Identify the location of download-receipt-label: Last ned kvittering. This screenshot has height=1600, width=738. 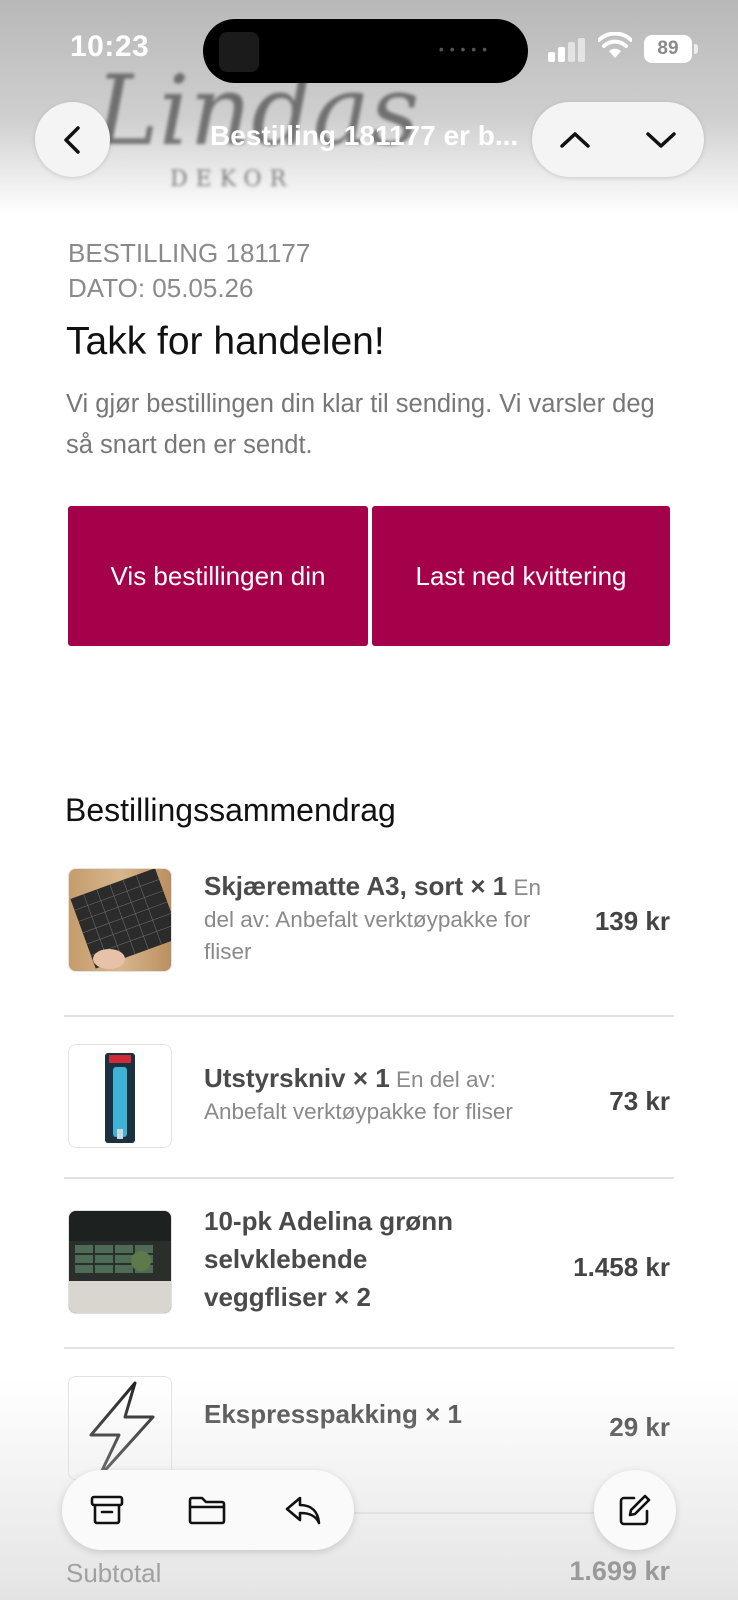
(521, 576).